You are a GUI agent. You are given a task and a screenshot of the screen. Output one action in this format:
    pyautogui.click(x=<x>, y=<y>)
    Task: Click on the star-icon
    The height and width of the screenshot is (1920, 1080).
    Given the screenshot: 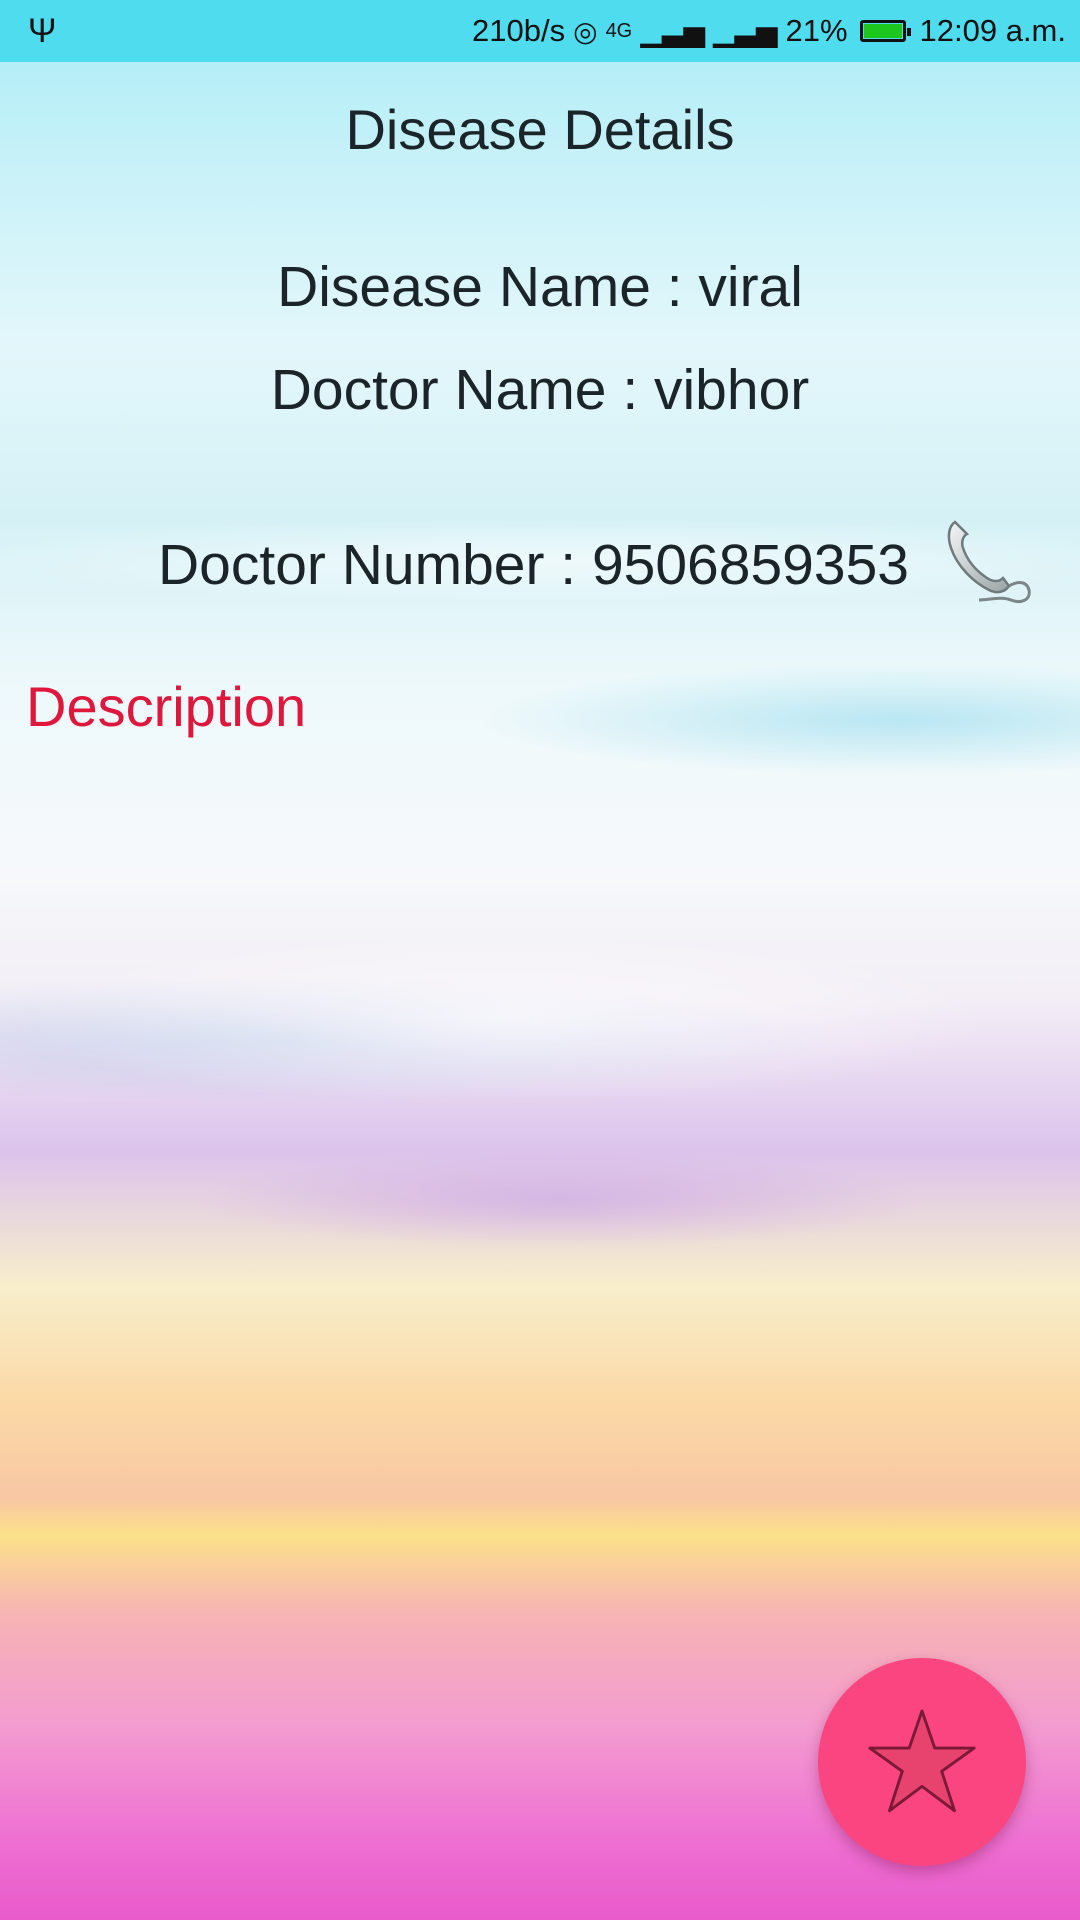 What is the action you would take?
    pyautogui.click(x=922, y=1761)
    